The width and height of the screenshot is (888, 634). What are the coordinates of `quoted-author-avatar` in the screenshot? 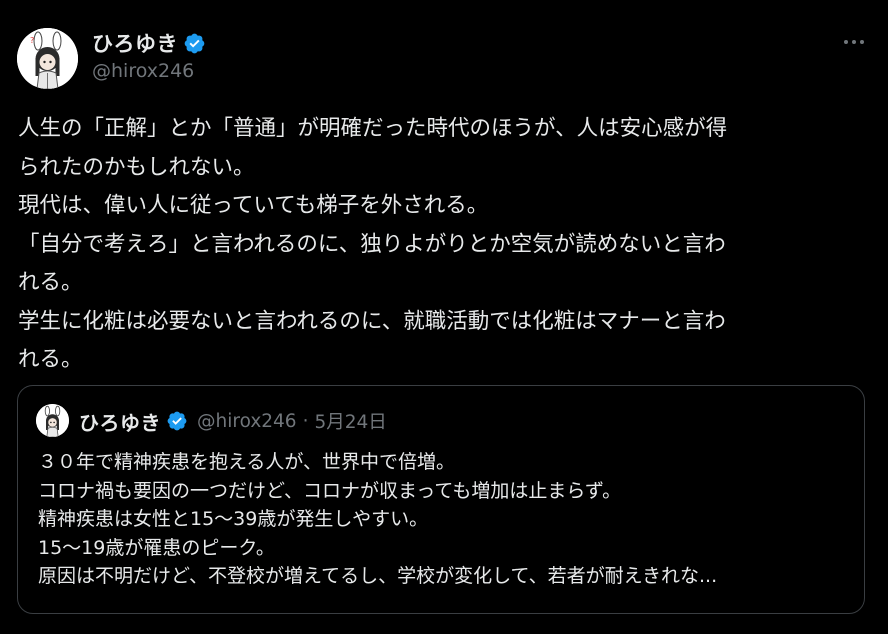 It's located at (52, 420).